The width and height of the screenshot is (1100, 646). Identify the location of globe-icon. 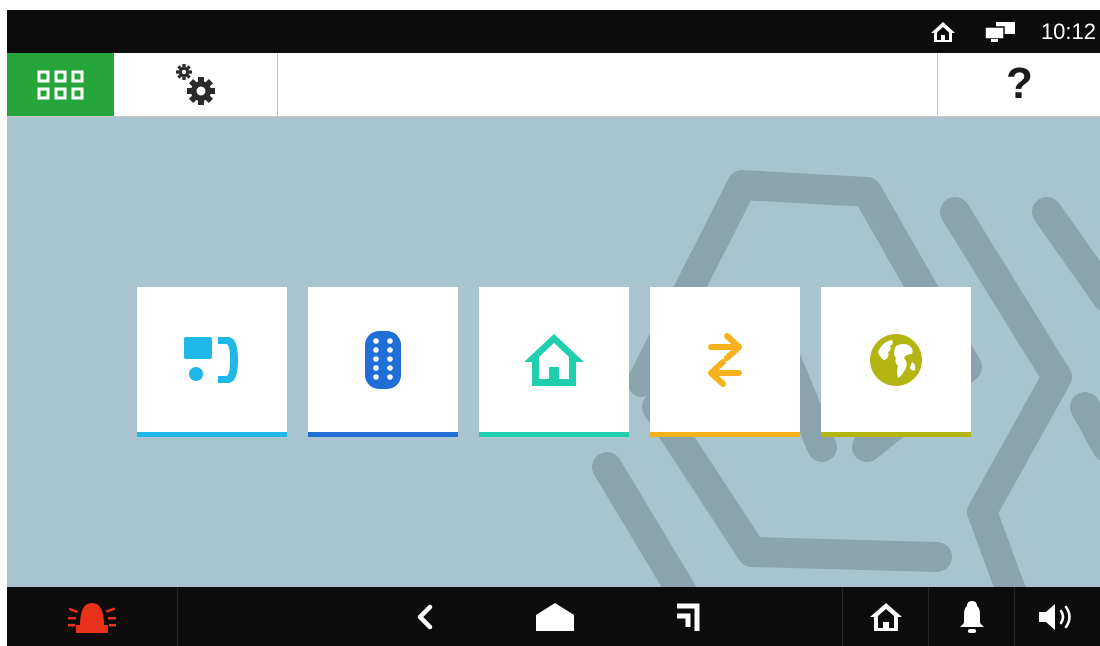
(896, 360).